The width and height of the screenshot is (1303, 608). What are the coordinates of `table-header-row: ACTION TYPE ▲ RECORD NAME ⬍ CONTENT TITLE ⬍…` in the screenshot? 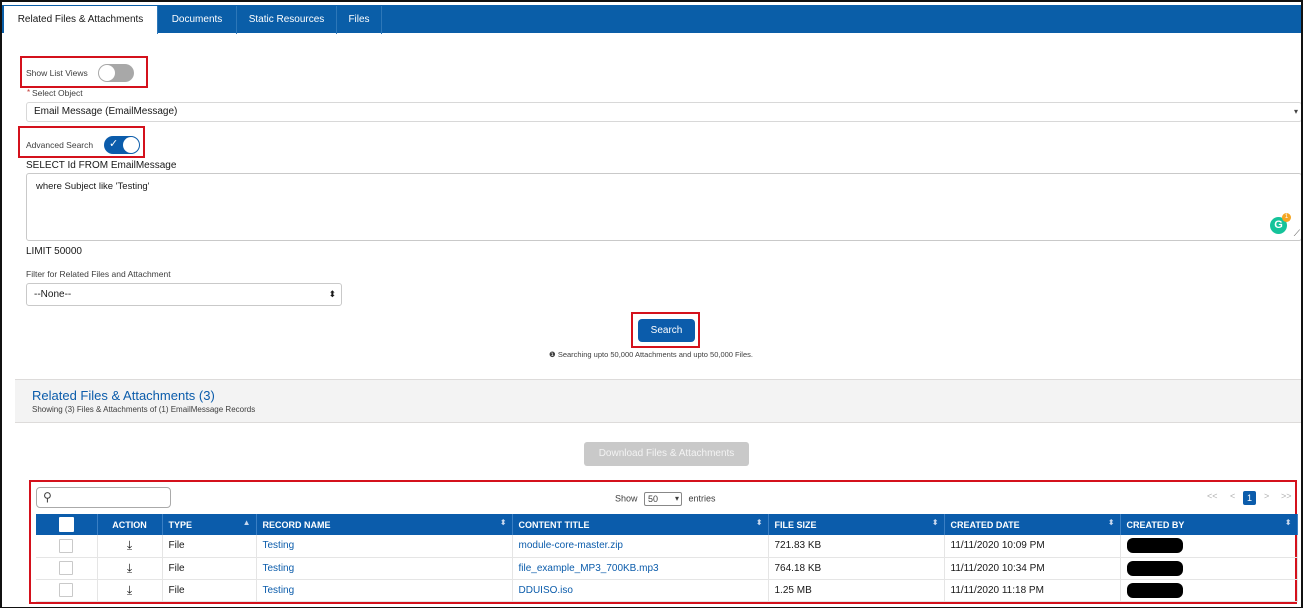 It's located at (667, 524).